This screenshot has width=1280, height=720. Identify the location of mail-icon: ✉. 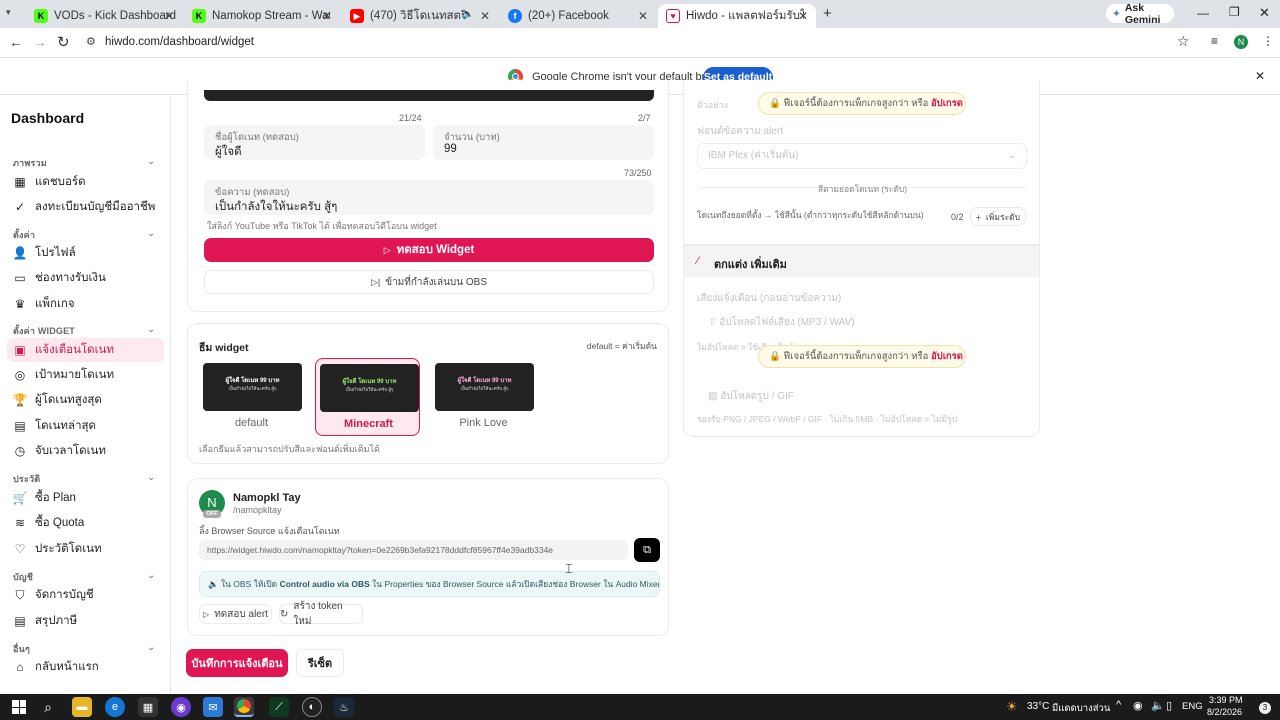
(213, 707).